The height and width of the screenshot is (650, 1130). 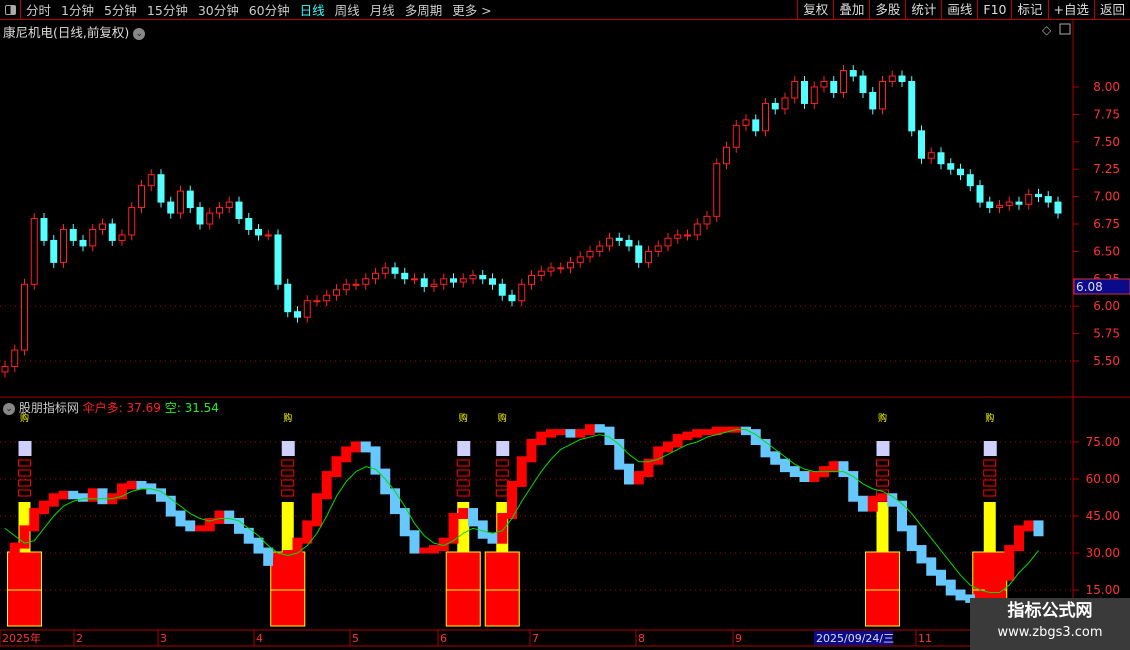 What do you see at coordinates (1106, 361) in the screenshot?
I see `price-label: 5.50` at bounding box center [1106, 361].